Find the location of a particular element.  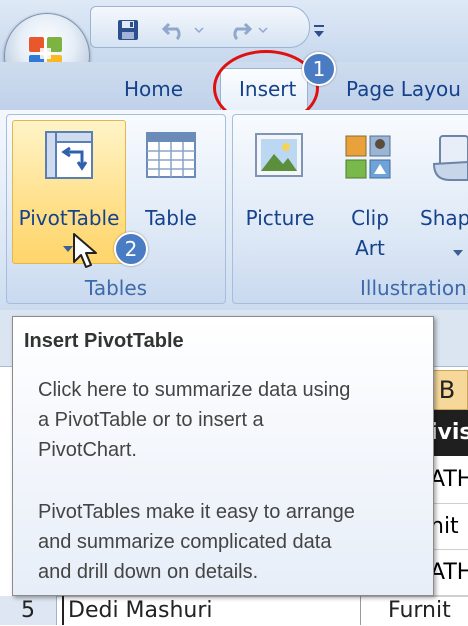

picture-button is located at coordinates (284, 194).